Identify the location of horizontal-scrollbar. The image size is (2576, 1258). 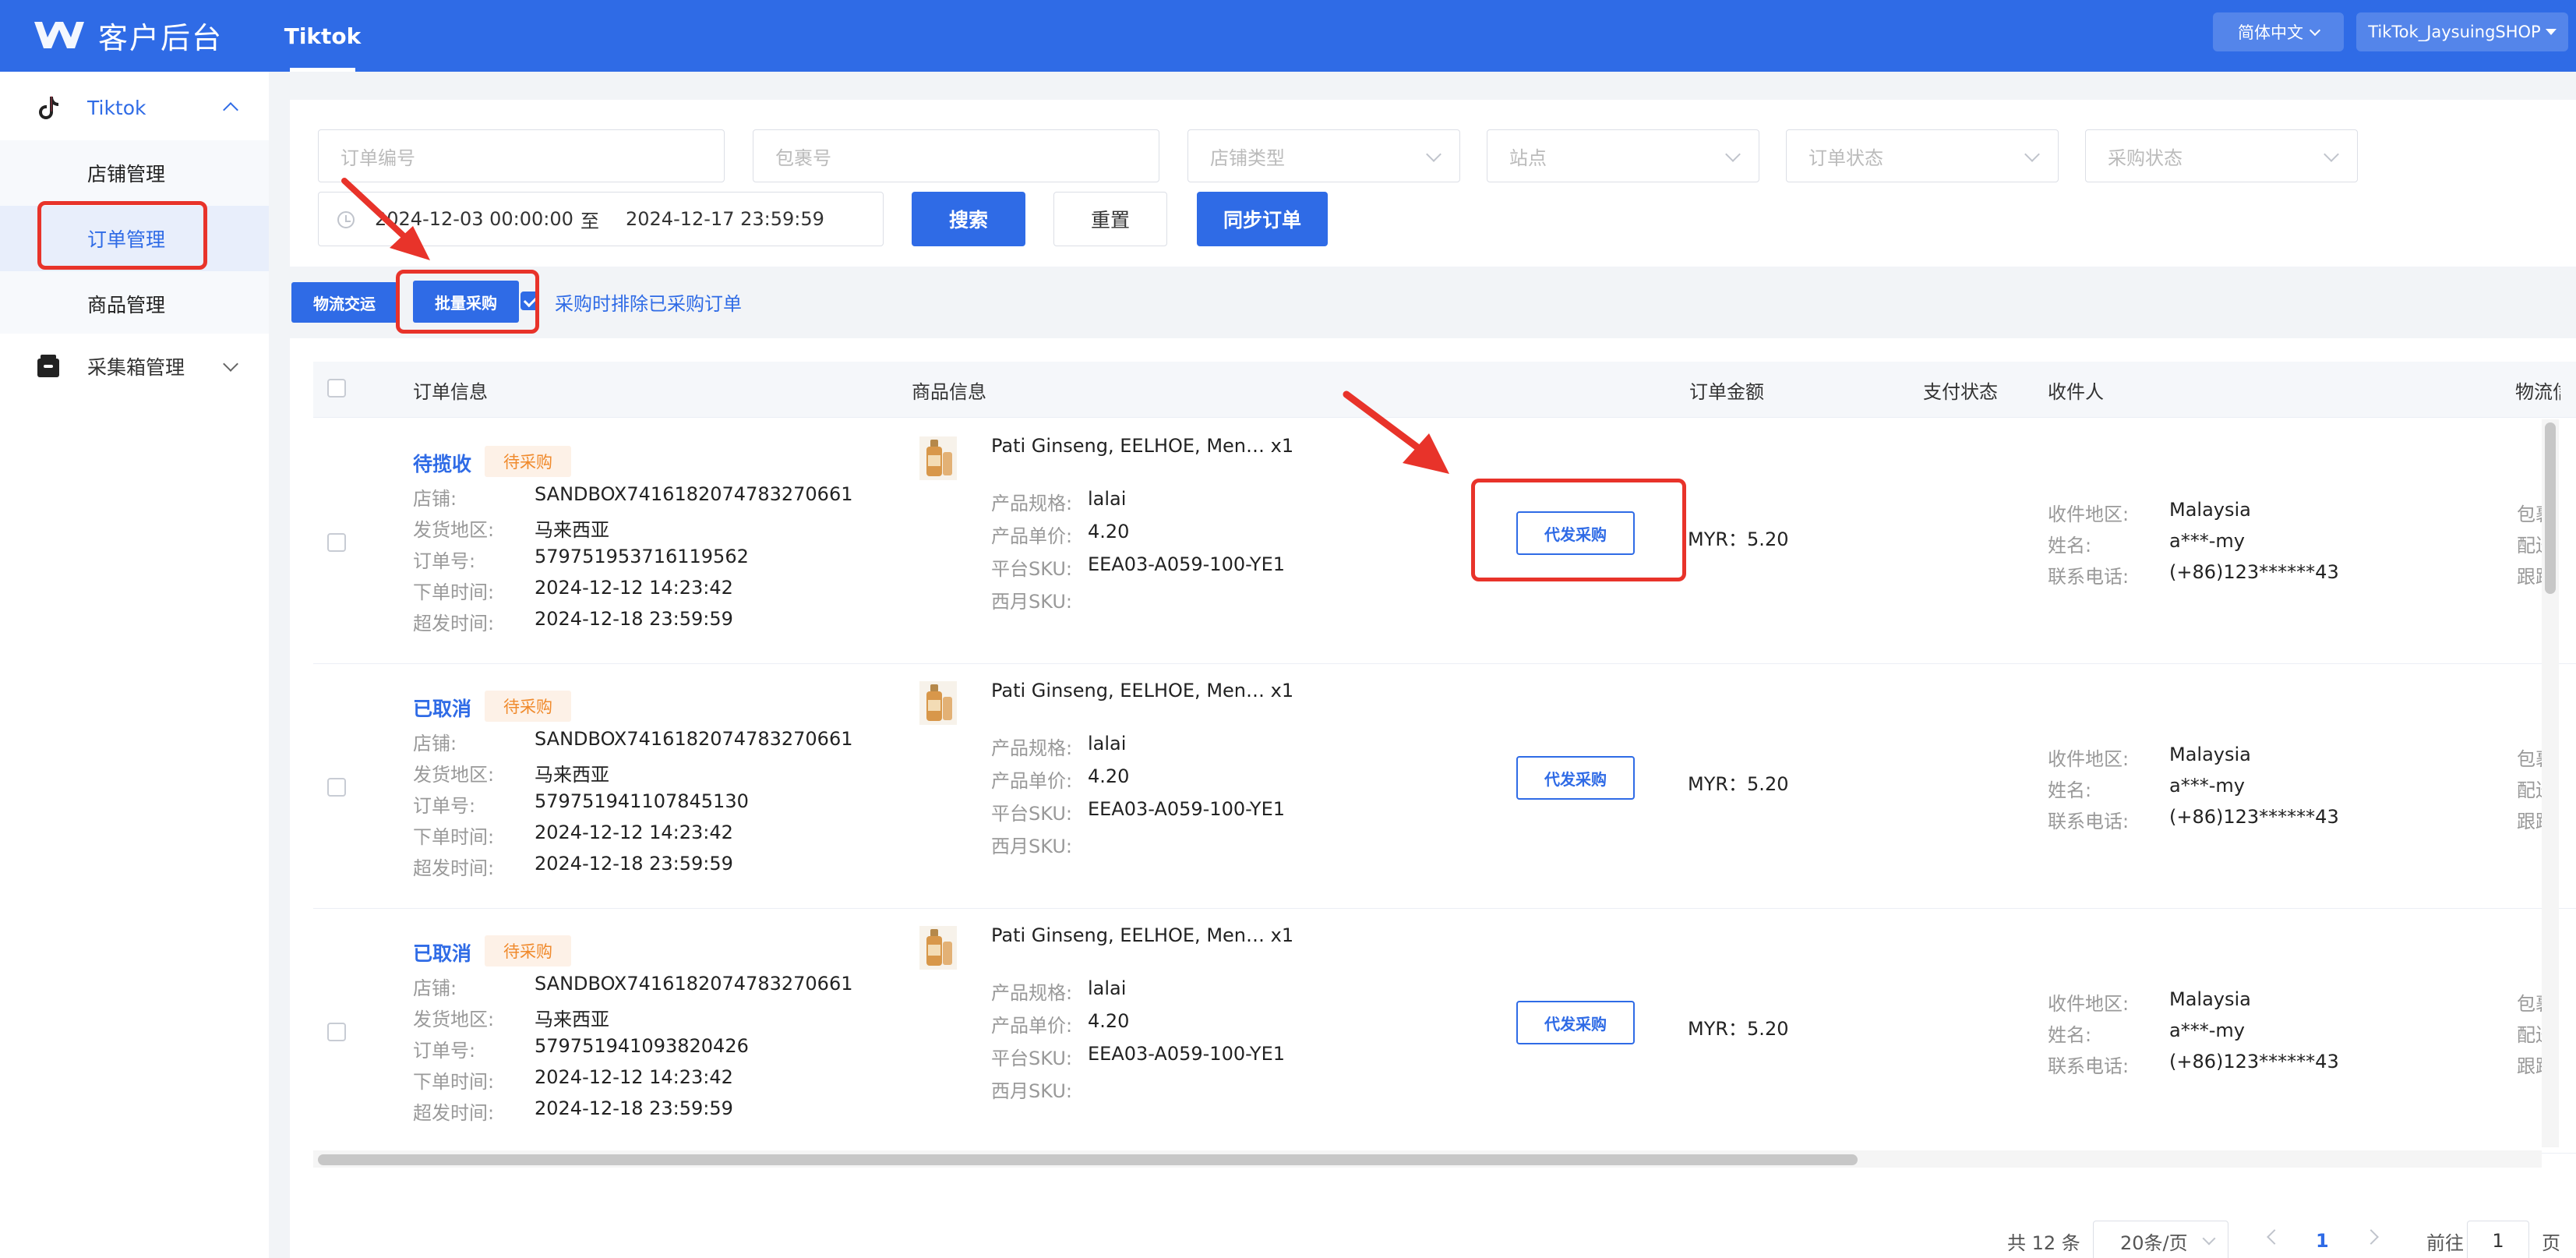
(1427, 1159).